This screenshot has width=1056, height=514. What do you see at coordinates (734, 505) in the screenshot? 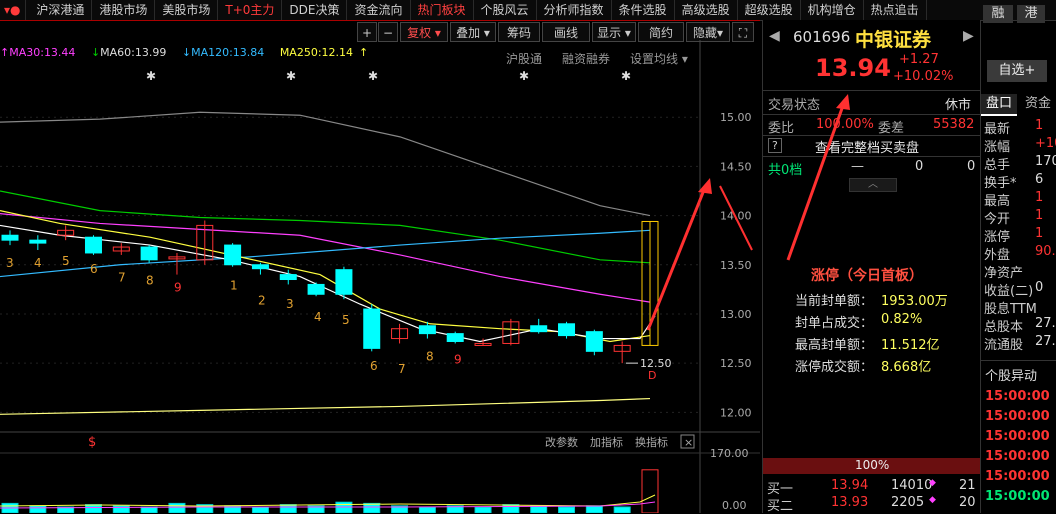
I see `volume-tick: 0.00` at bounding box center [734, 505].